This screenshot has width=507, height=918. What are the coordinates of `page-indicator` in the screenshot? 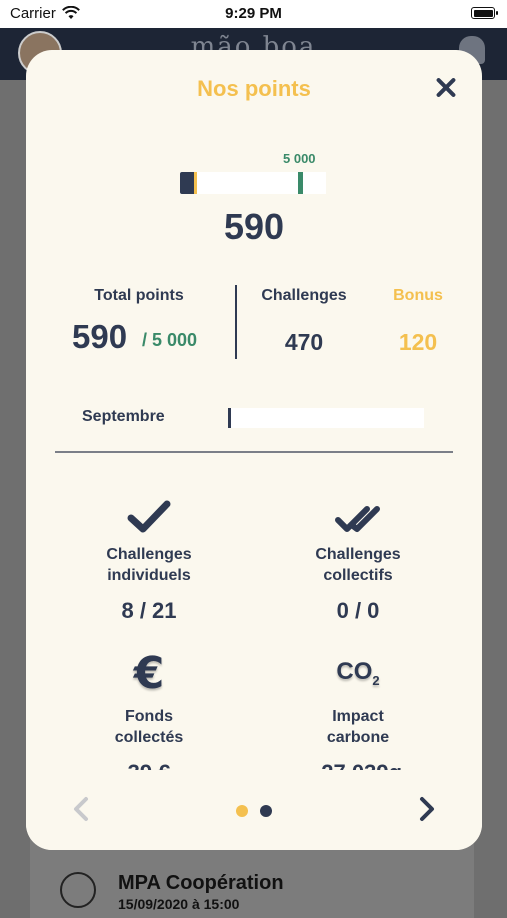 It's located at (254, 811).